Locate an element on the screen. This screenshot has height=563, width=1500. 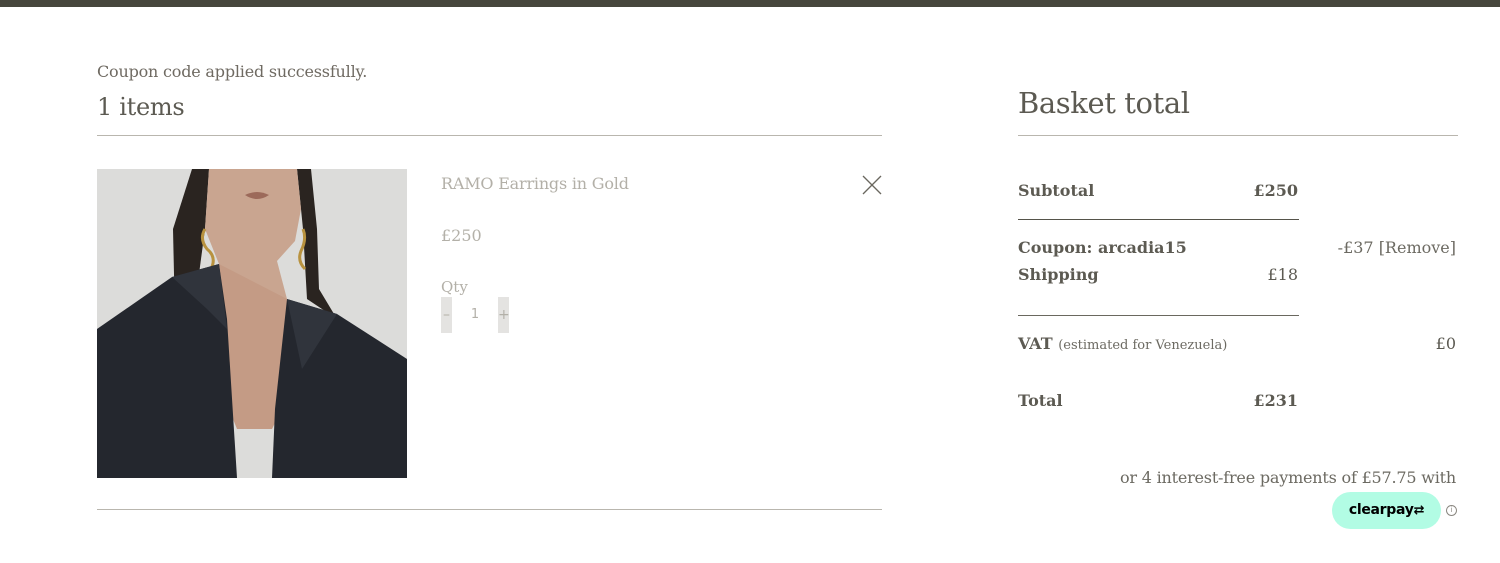
vat-label-row: VAT (estimated for Venezuela) is located at coordinates (1122, 343).